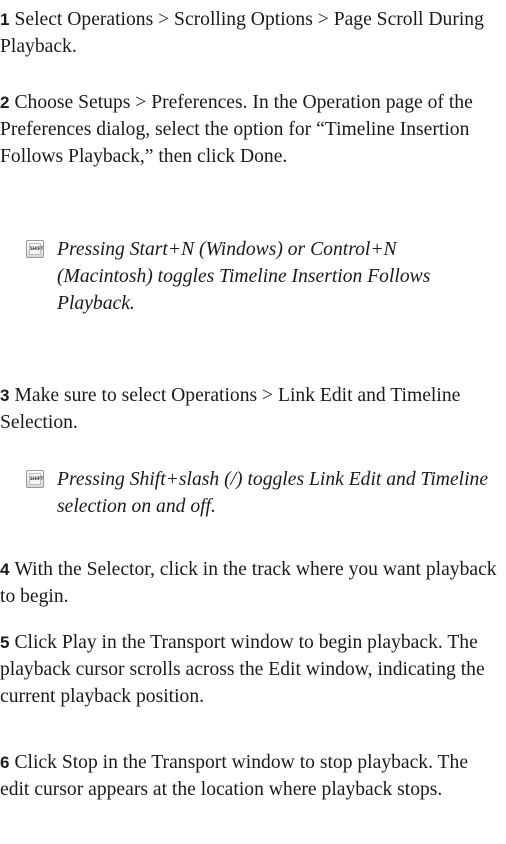  What do you see at coordinates (5, 102) in the screenshot?
I see `step-number: 2` at bounding box center [5, 102].